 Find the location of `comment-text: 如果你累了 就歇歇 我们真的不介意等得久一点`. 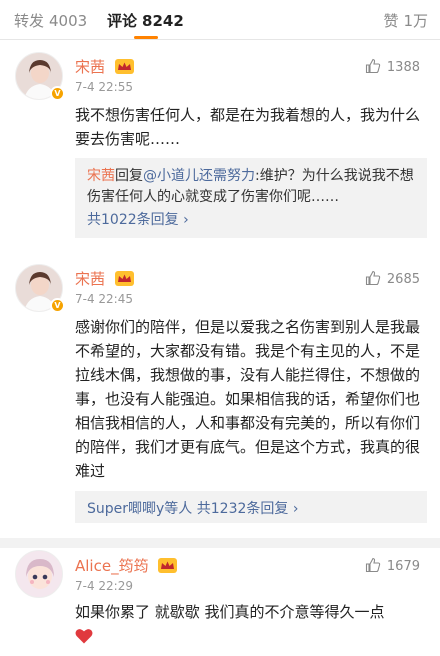

comment-text: 如果你累了 就歇歇 我们真的不介意等得久一点 is located at coordinates (230, 612).